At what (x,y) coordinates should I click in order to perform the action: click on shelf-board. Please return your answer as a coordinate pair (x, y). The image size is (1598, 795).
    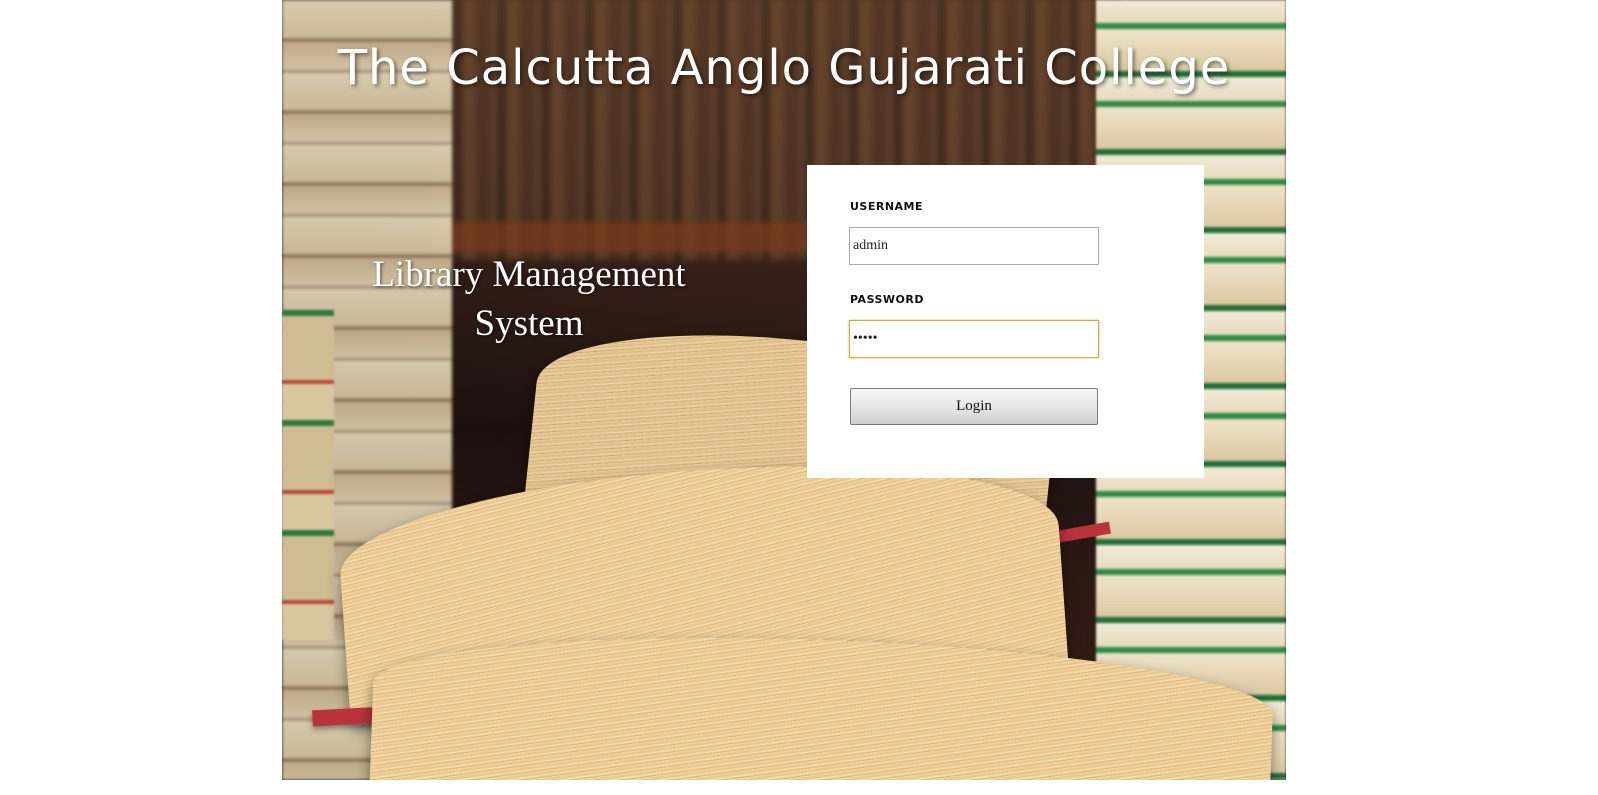
    Looking at the image, I should click on (642, 237).